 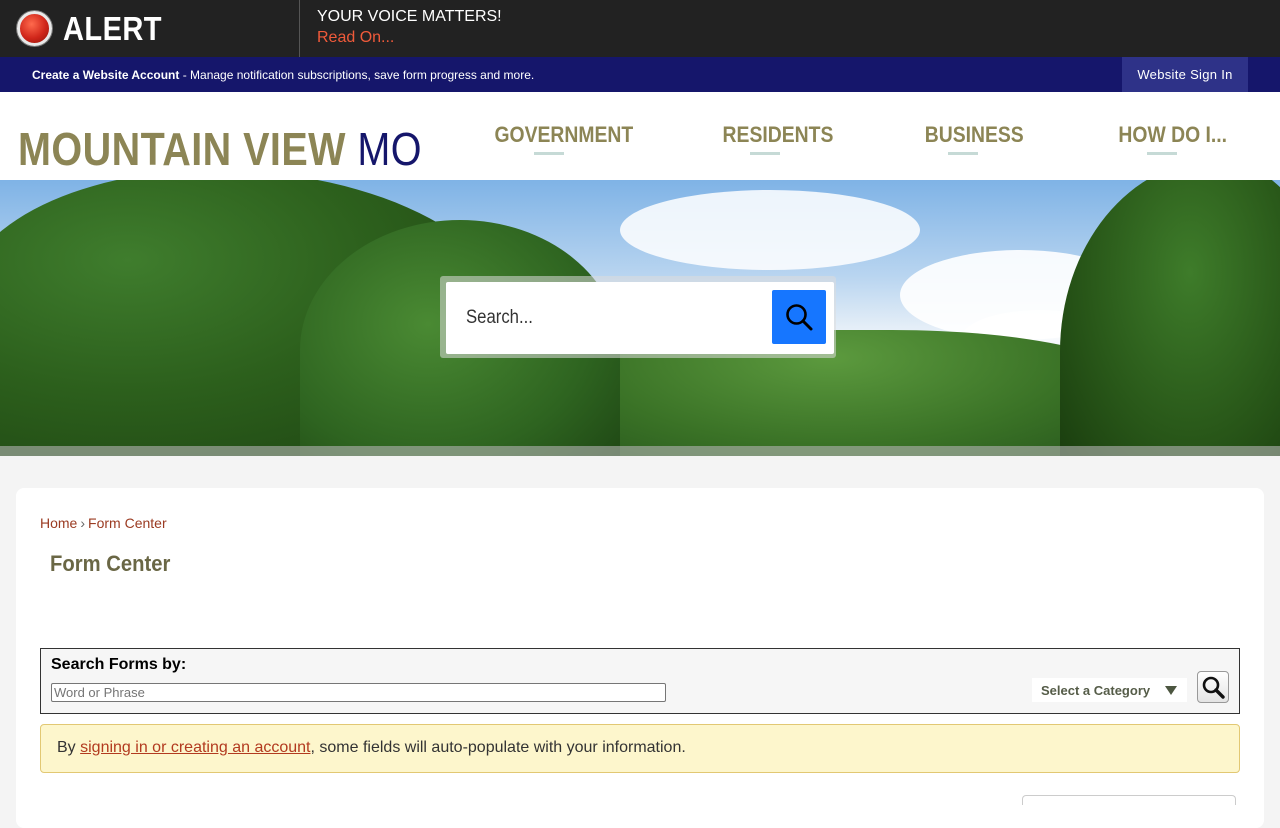 I want to click on alert-dot-icon, so click(x=34, y=28).